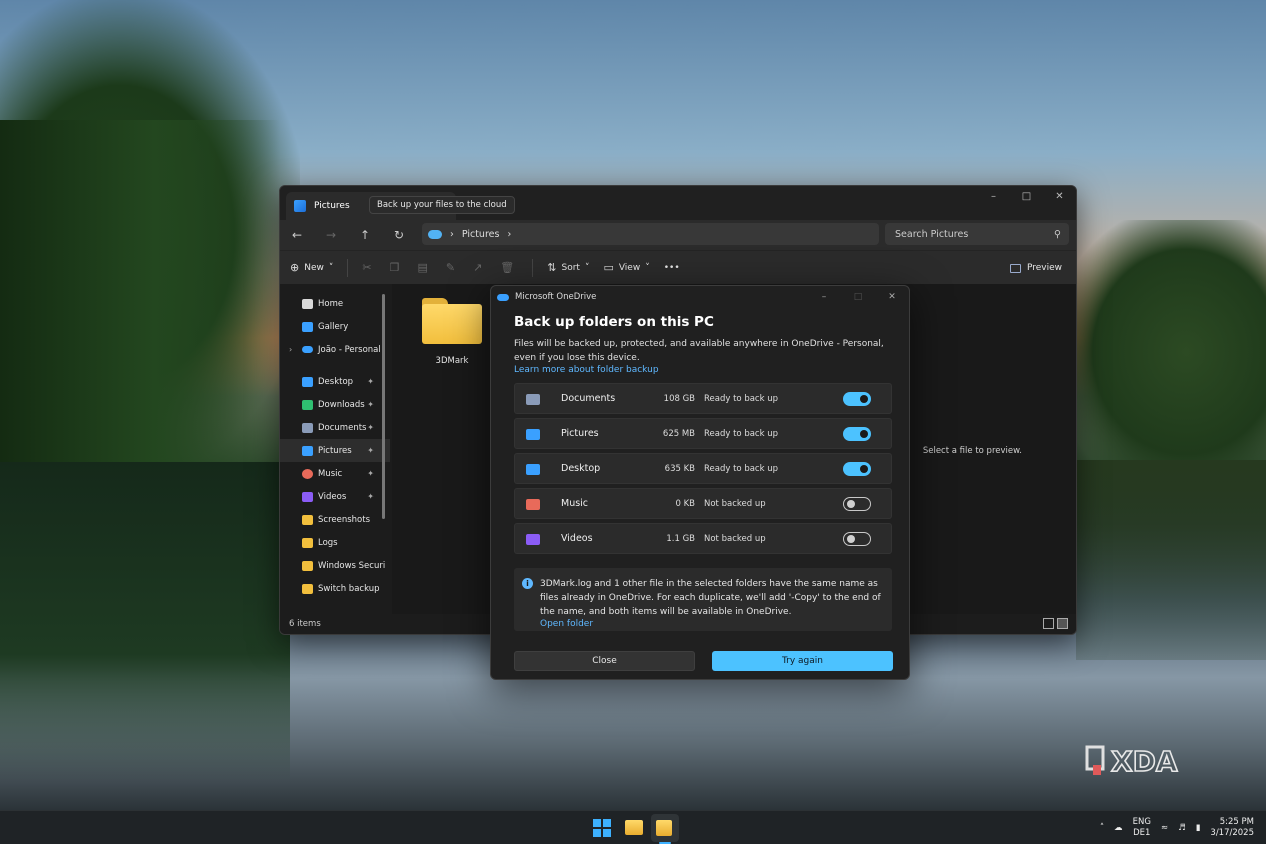  Describe the element at coordinates (1171, 560) in the screenshot. I see `wallpaper-reflection-right` at that location.